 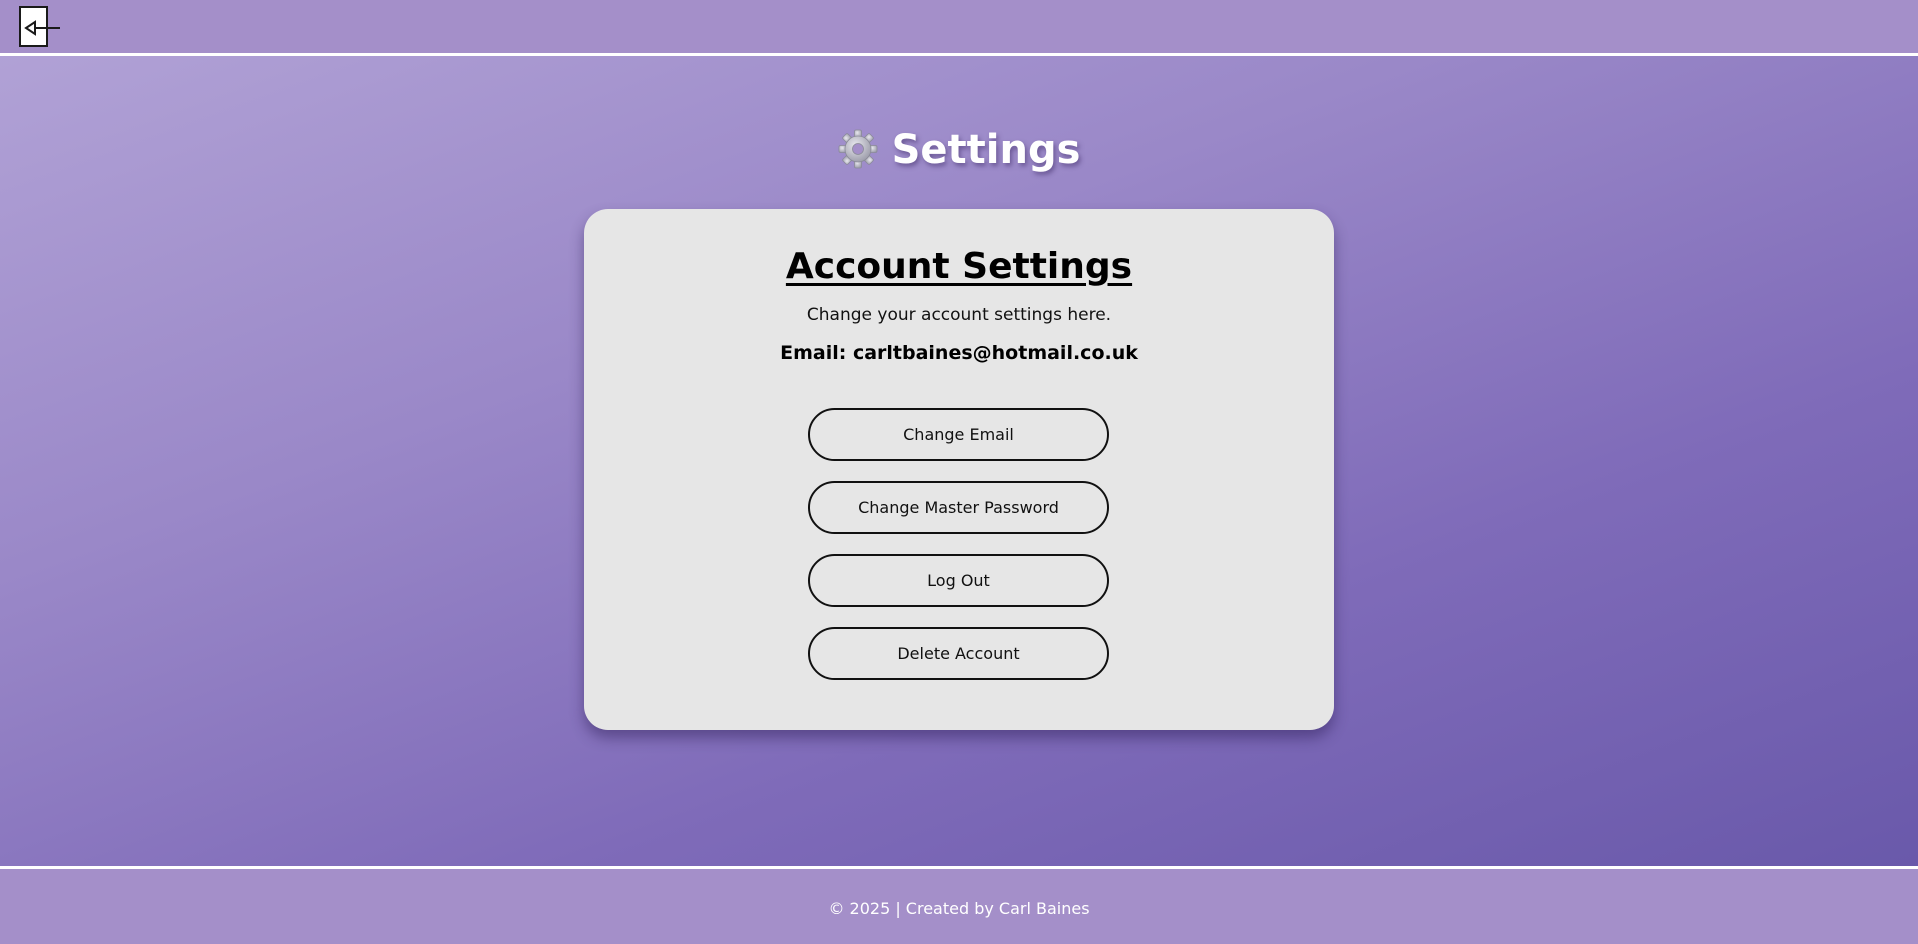 What do you see at coordinates (958, 653) in the screenshot?
I see `delete-account-button: Delete Account` at bounding box center [958, 653].